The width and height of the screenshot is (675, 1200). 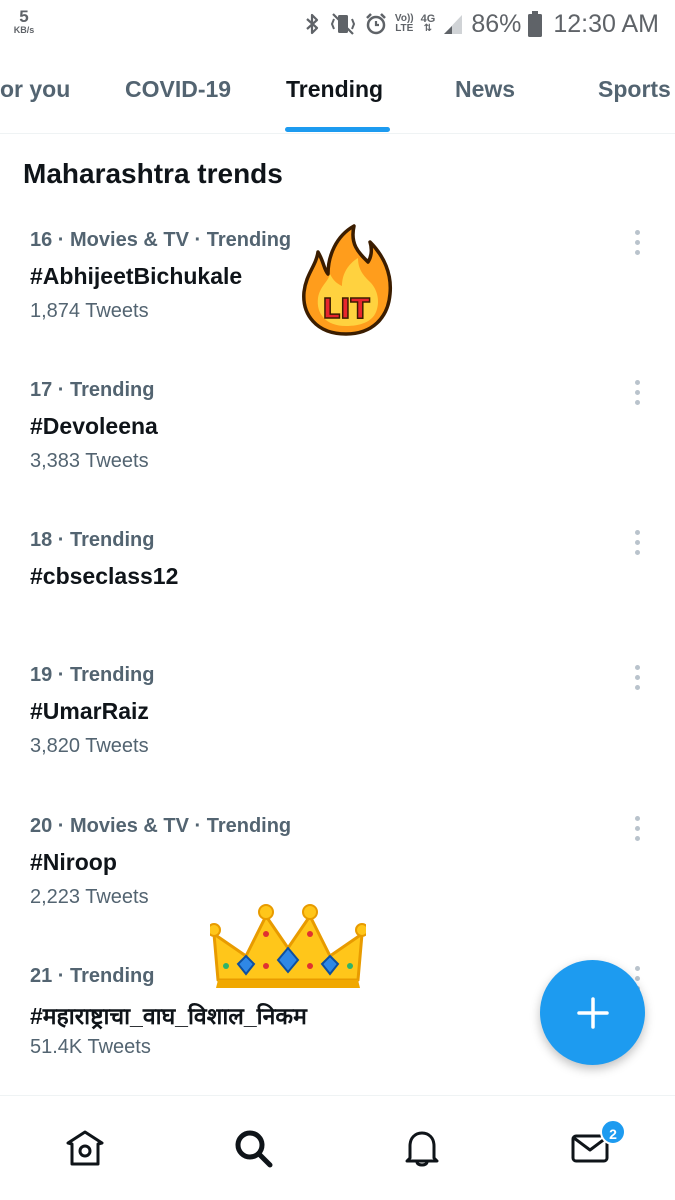 I want to click on trend-tweet-count: 3,383 Tweets, so click(x=89, y=461).